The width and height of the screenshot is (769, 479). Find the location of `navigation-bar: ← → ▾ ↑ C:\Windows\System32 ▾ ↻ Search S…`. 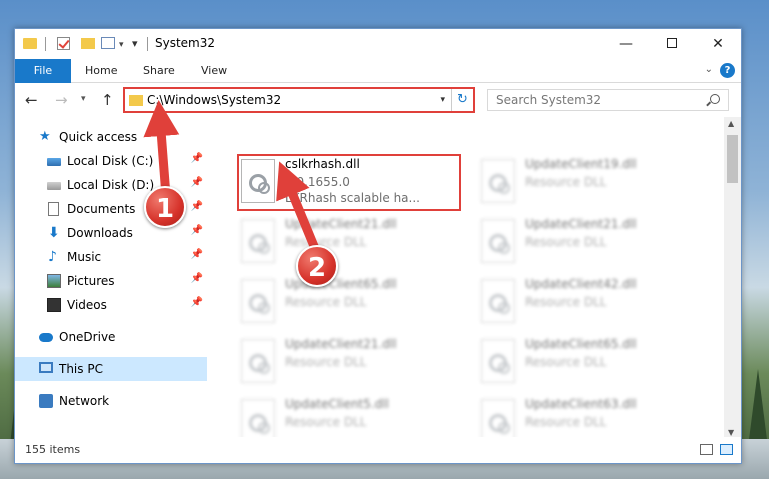

navigation-bar: ← → ▾ ↑ C:\Windows\System32 ▾ ↻ Search S… is located at coordinates (378, 100).